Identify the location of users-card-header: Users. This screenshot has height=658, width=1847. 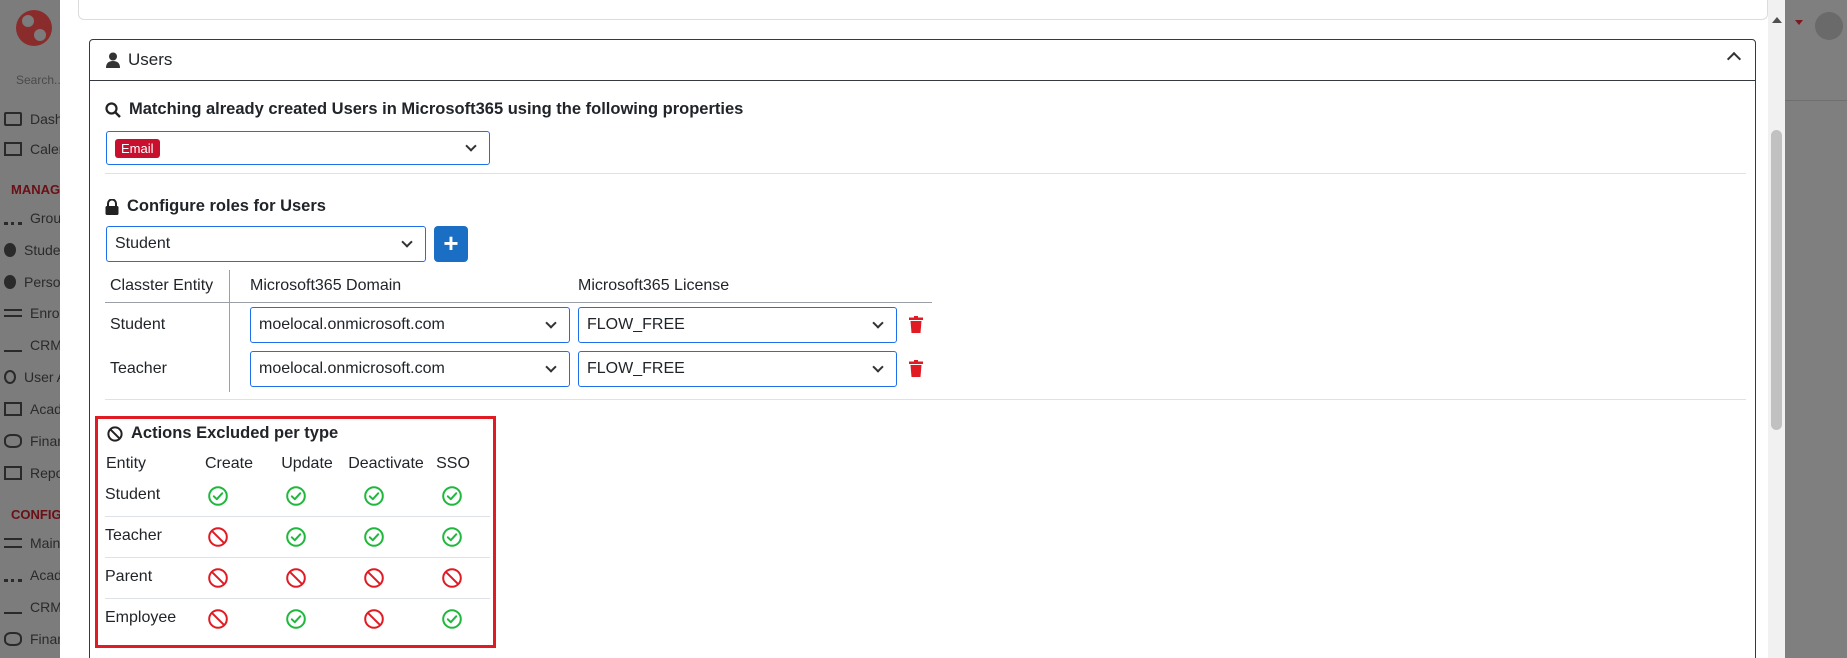
(922, 60).